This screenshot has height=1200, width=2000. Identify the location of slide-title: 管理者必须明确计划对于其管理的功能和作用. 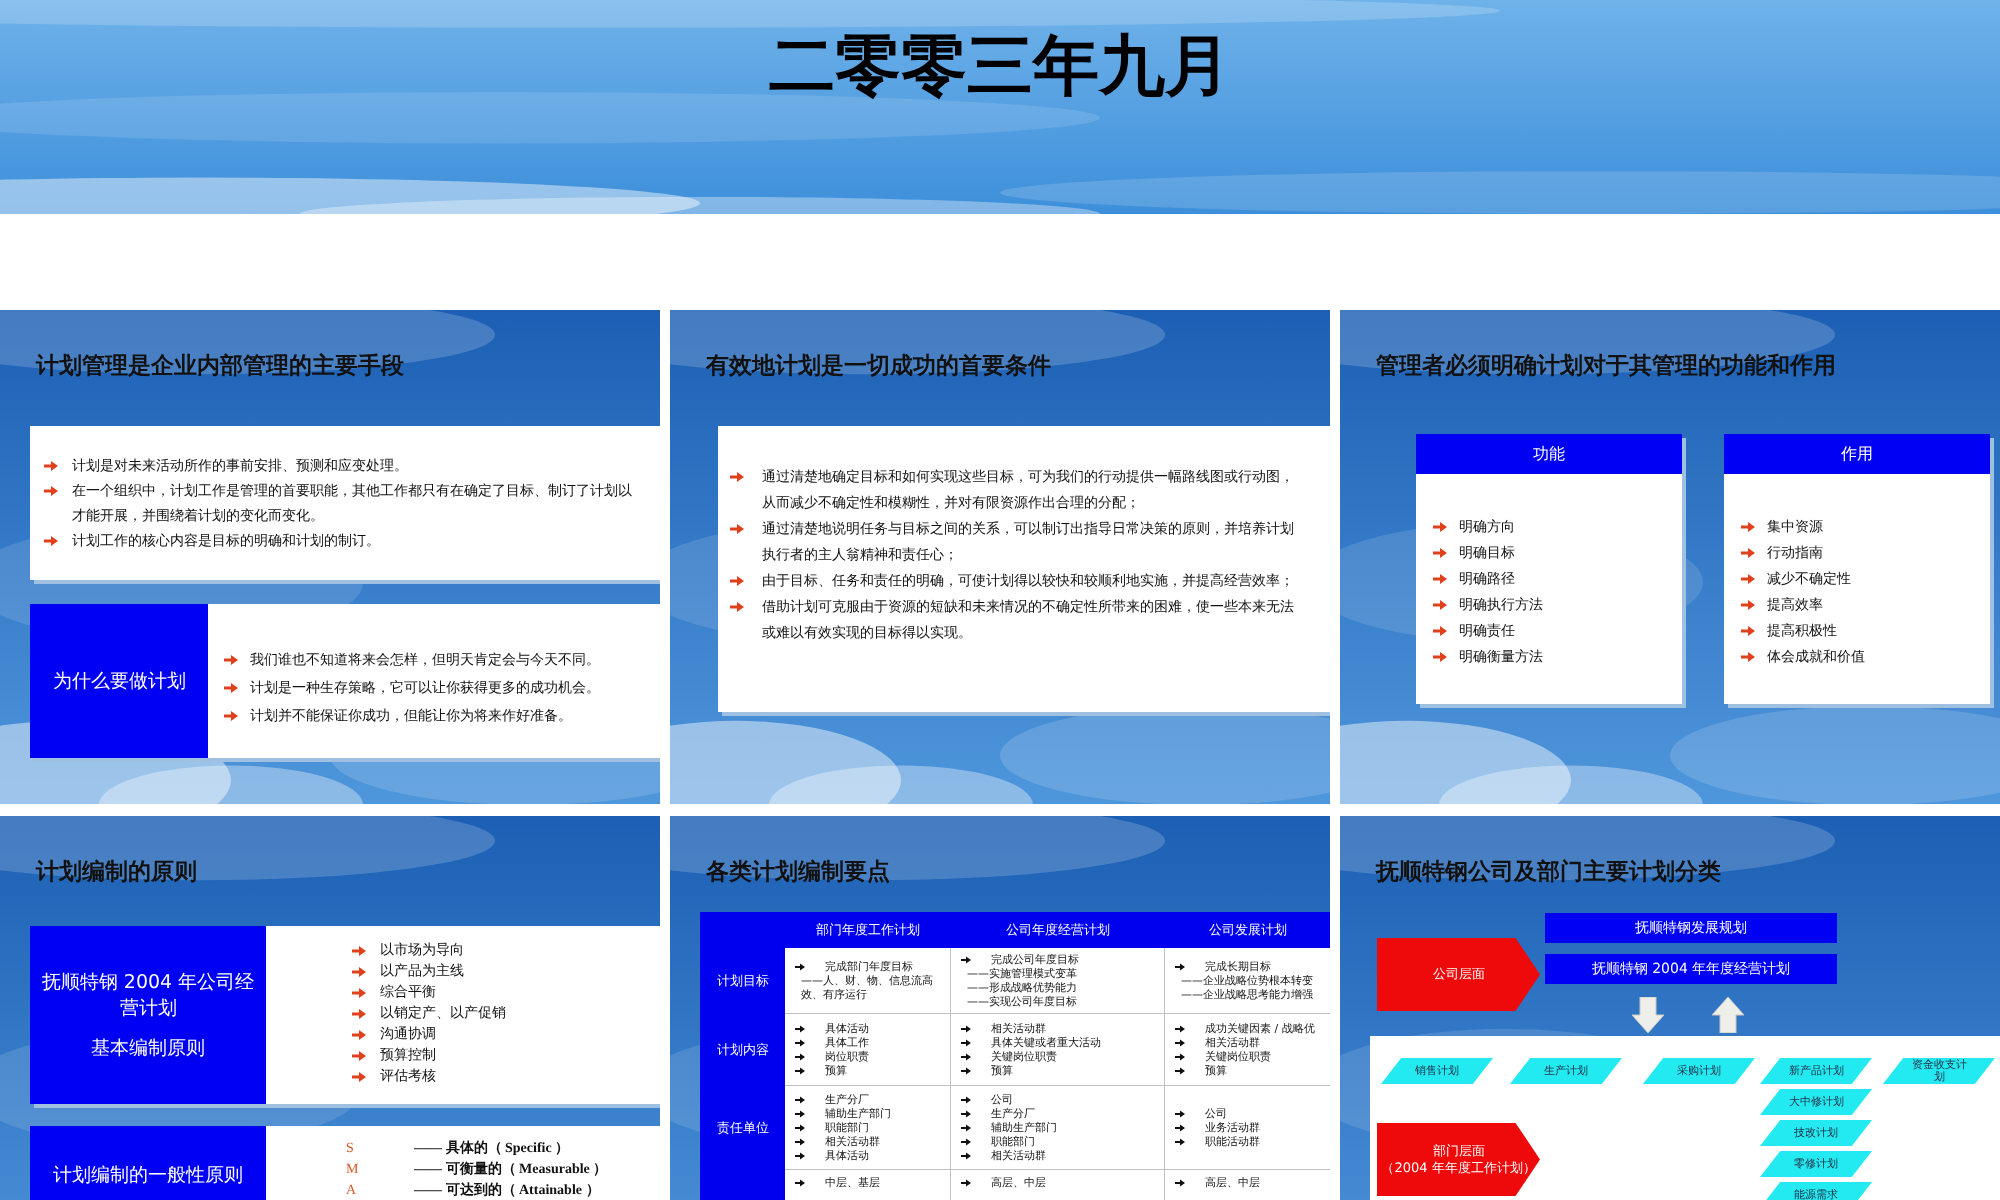
(1606, 367).